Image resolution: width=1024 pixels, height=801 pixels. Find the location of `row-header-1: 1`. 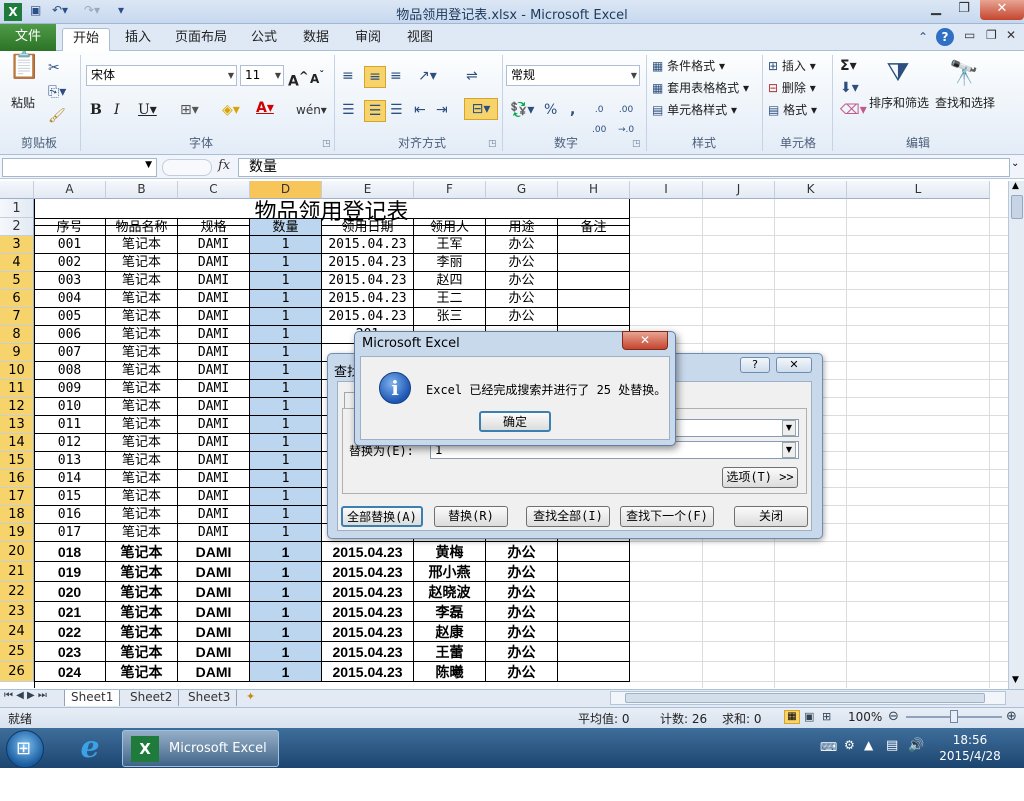

row-header-1: 1 is located at coordinates (17, 208).